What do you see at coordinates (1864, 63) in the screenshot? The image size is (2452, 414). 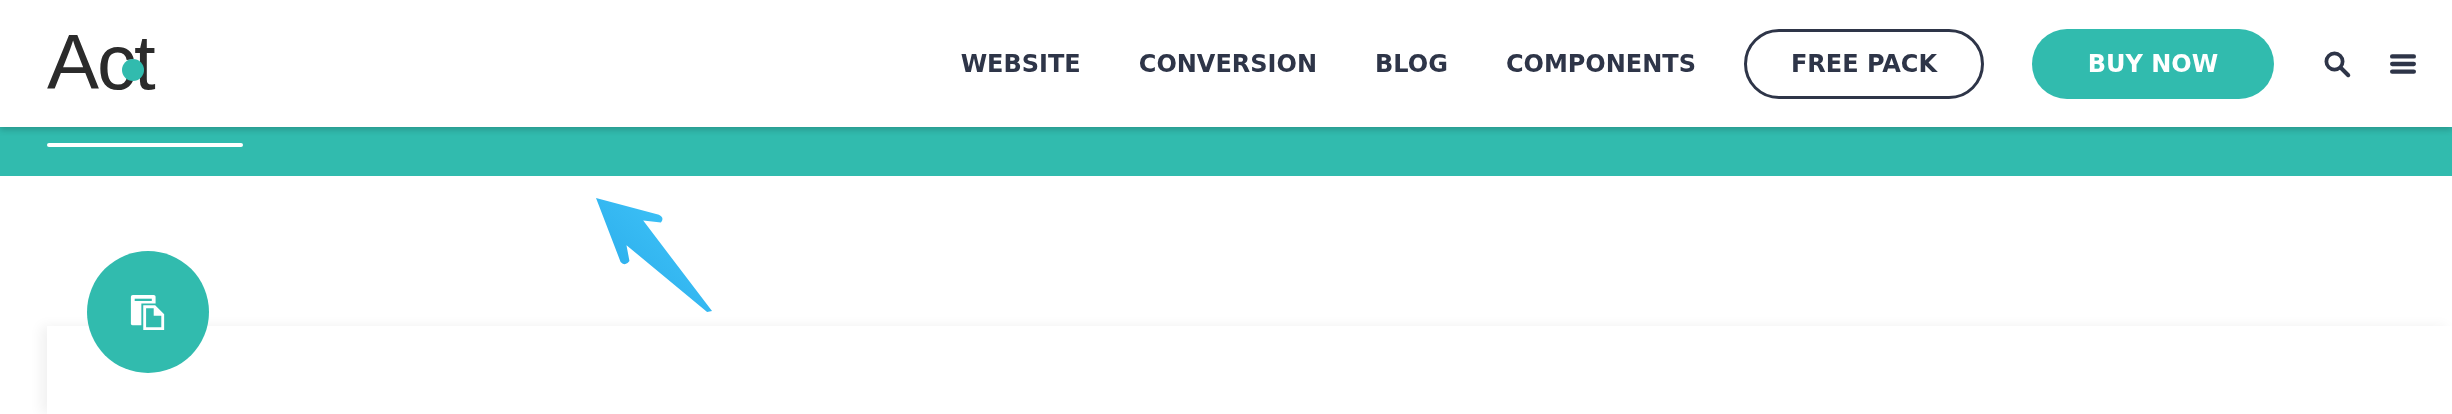 I see `free-pack-button: FREE PACK` at bounding box center [1864, 63].